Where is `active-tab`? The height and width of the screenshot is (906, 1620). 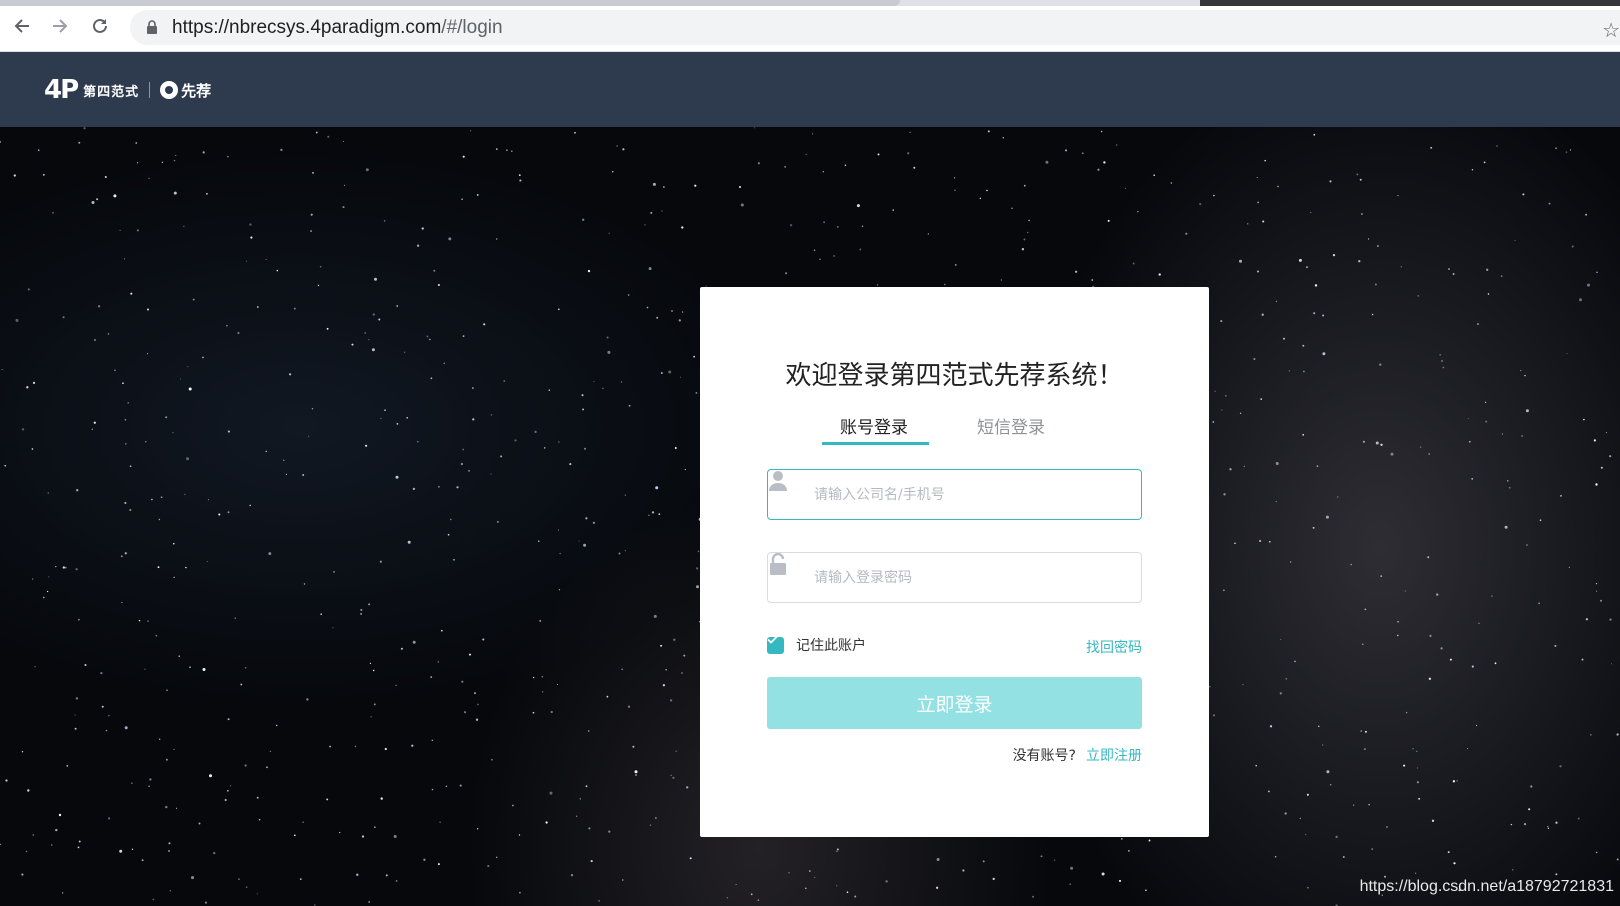 active-tab is located at coordinates (450, 3).